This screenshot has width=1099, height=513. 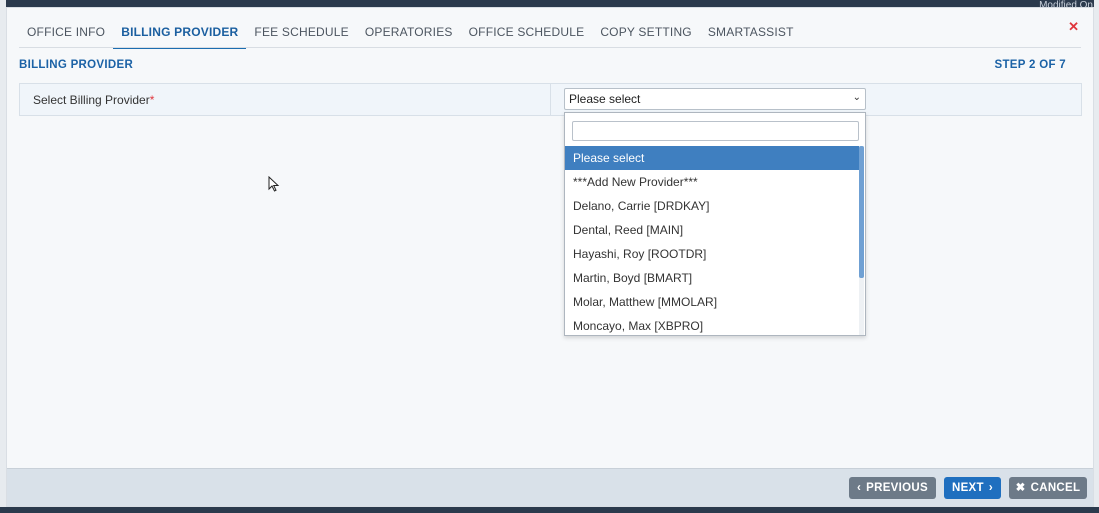 What do you see at coordinates (66, 34) in the screenshot?
I see `tab-office-info: OFFICE INFO` at bounding box center [66, 34].